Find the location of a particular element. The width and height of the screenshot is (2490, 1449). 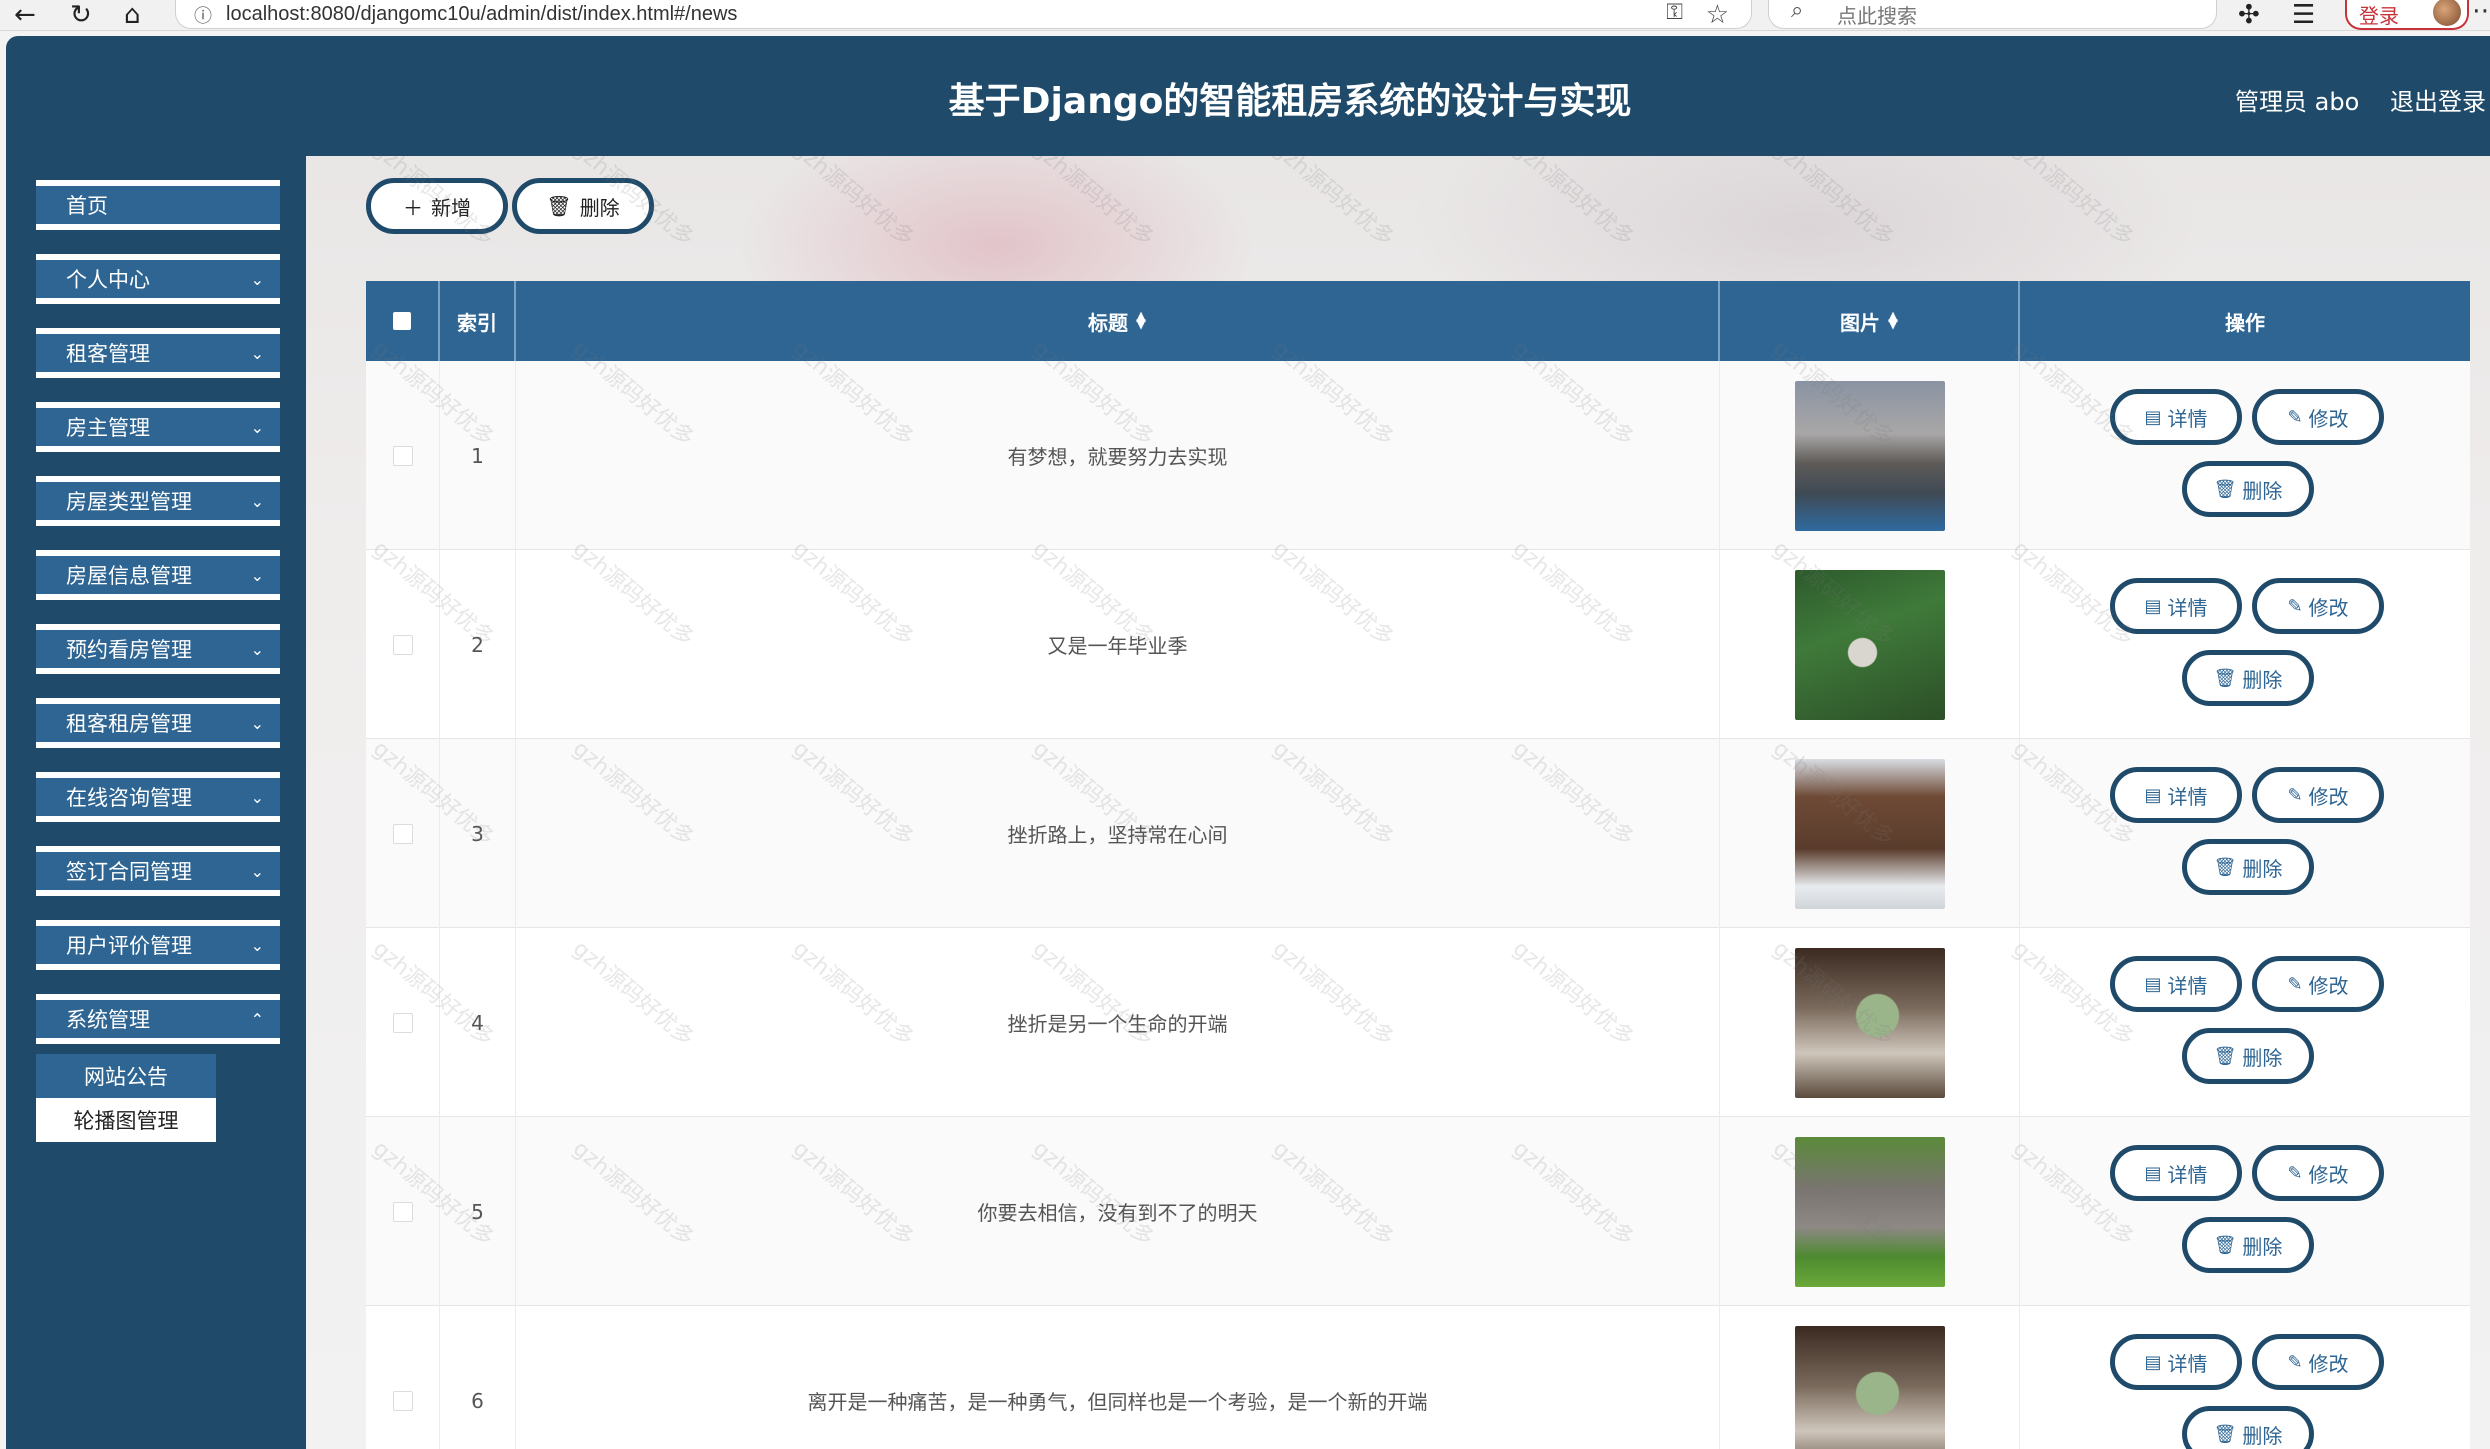

row-actions: ▤ 详情 ✎ 修改 🗑 删除 is located at coordinates (2245, 644).